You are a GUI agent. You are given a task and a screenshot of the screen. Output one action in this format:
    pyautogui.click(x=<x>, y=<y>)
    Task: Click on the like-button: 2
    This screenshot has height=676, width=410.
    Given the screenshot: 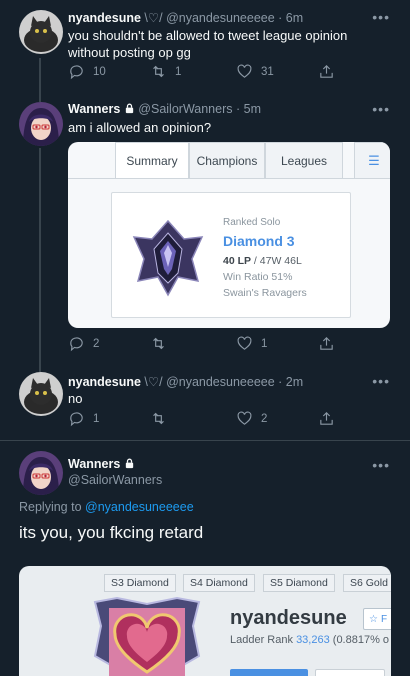 What is the action you would take?
    pyautogui.click(x=251, y=418)
    